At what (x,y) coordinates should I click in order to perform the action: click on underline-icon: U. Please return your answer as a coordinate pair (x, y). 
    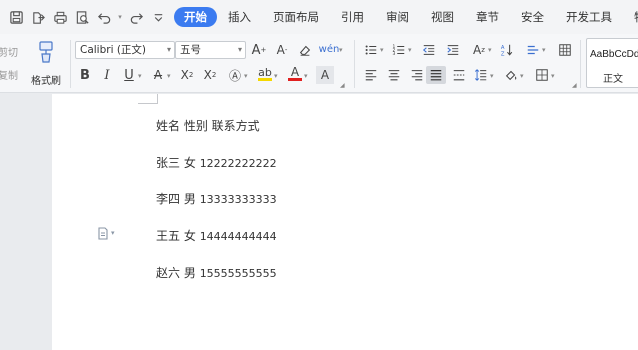
    Looking at the image, I should click on (129, 75).